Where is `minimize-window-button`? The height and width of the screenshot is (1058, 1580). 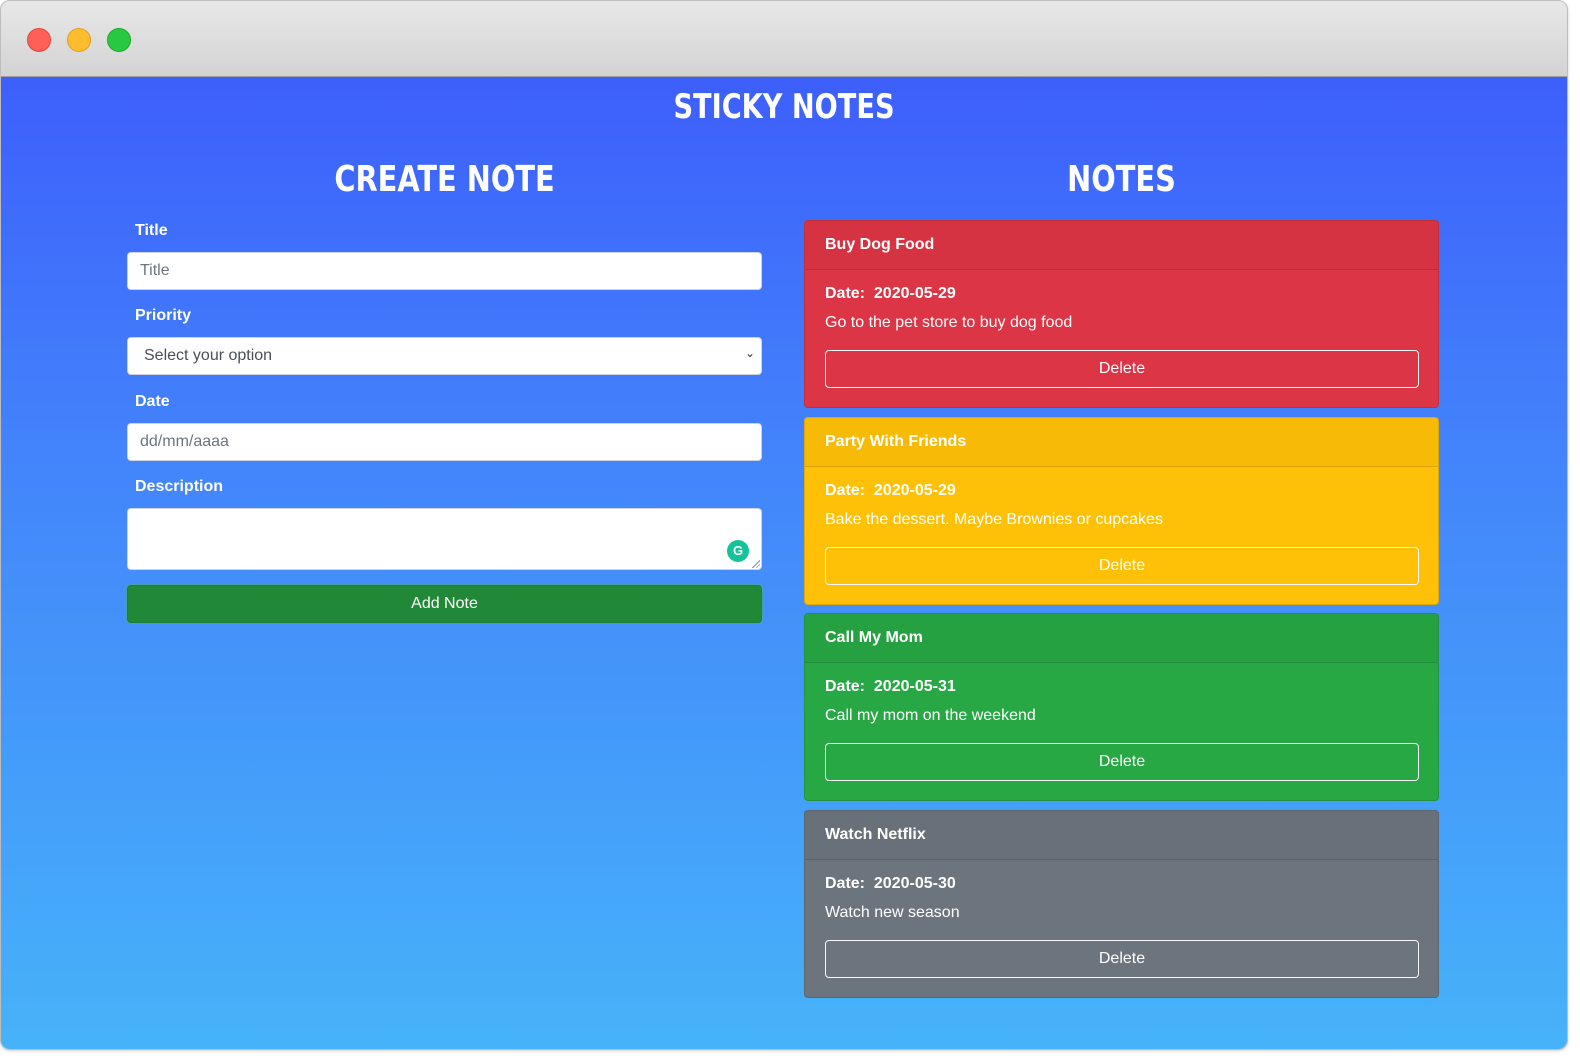
minimize-window-button is located at coordinates (79, 40).